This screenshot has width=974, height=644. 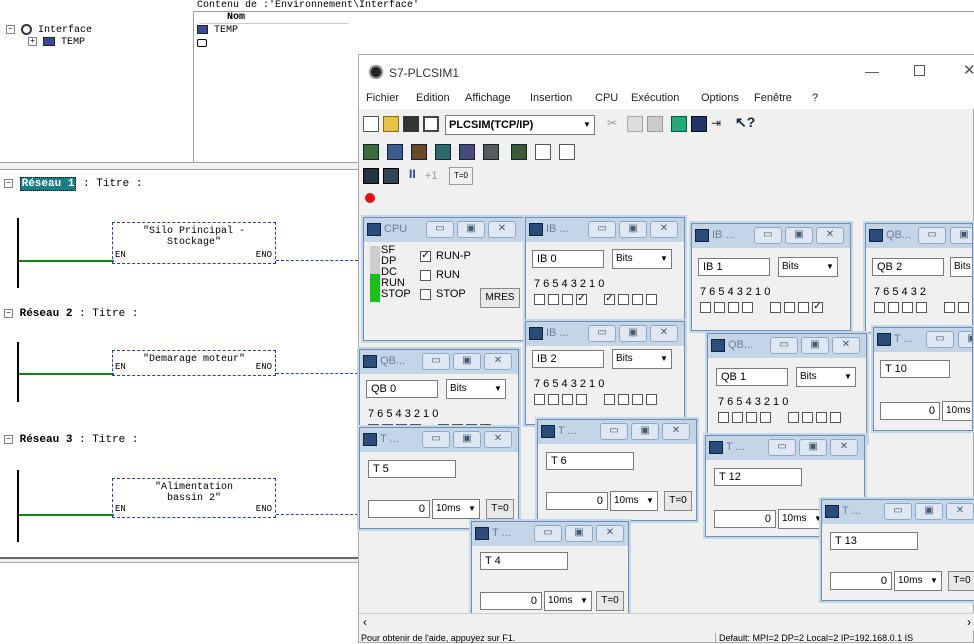 What do you see at coordinates (520, 125) in the screenshot?
I see `interface-dropdown: PLCSIM(TCP/IP) ▼` at bounding box center [520, 125].